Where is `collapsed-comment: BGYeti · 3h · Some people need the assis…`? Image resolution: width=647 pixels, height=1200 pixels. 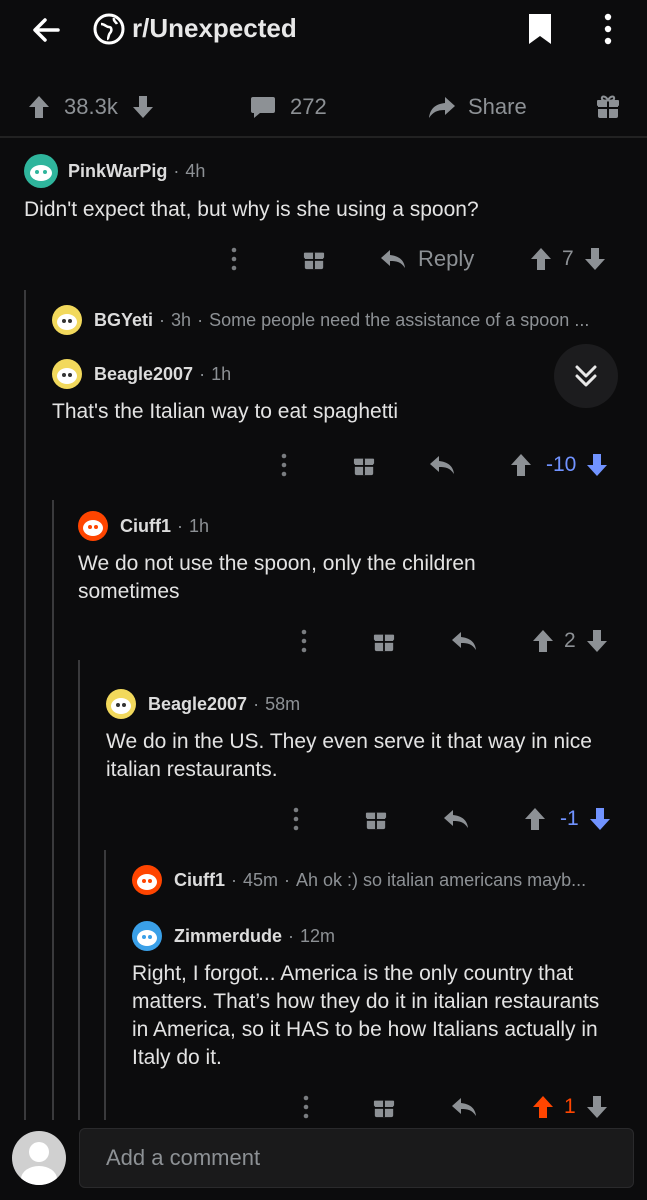
collapsed-comment: BGYeti · 3h · Some people need the assis… is located at coordinates (342, 320).